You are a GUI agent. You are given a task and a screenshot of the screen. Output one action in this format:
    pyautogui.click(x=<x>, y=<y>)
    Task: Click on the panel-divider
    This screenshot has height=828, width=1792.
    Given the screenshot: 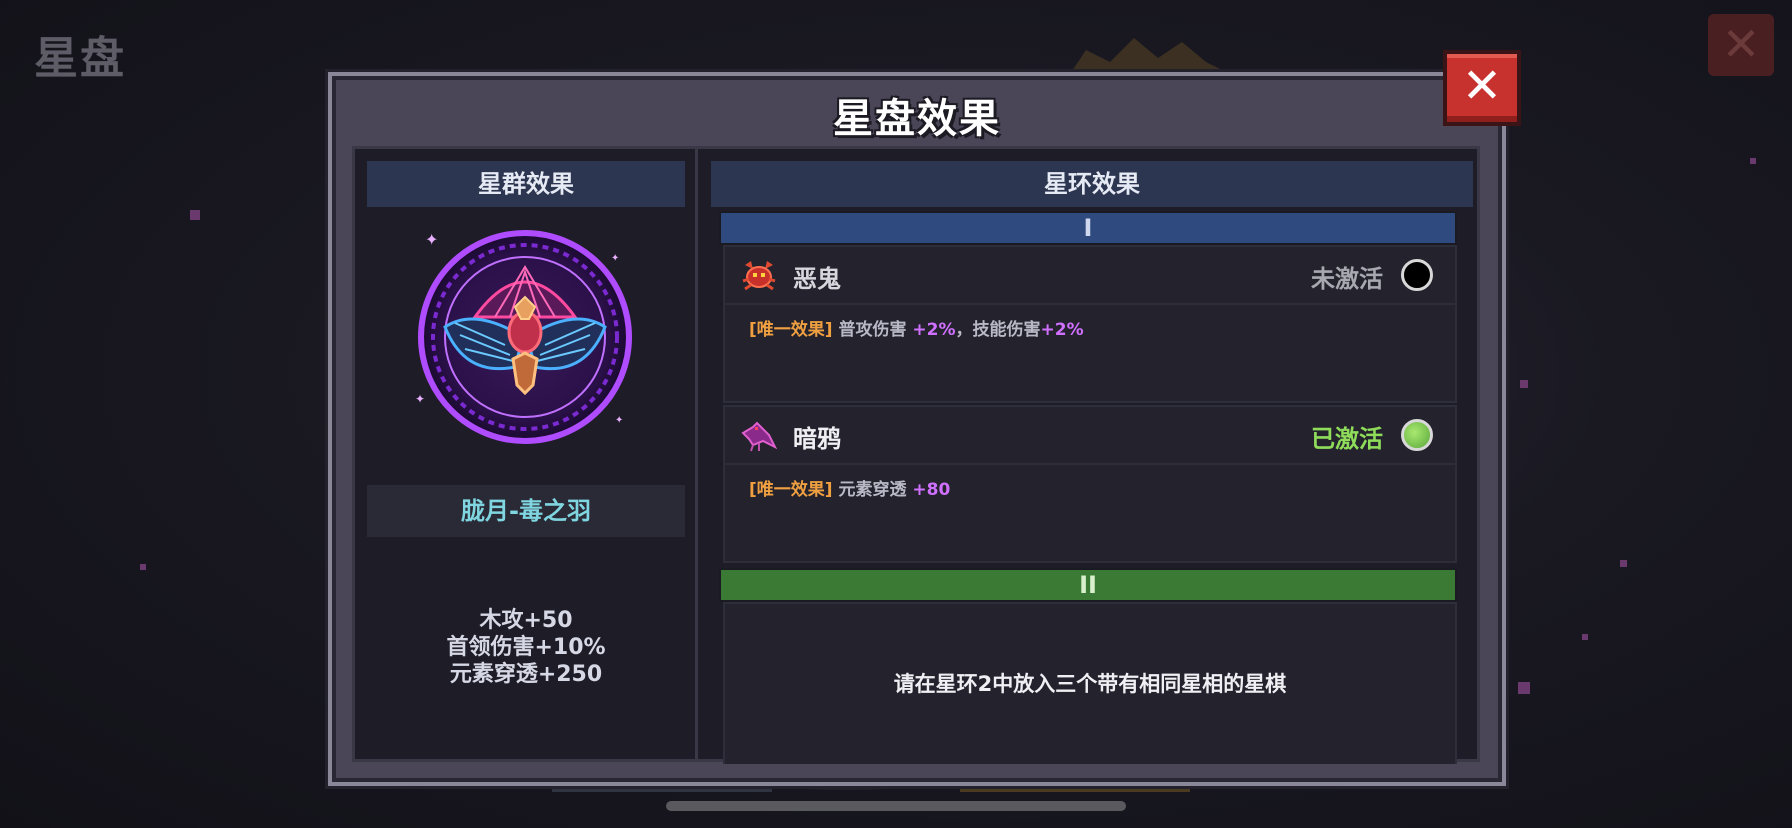 What is the action you would take?
    pyautogui.click(x=696, y=454)
    